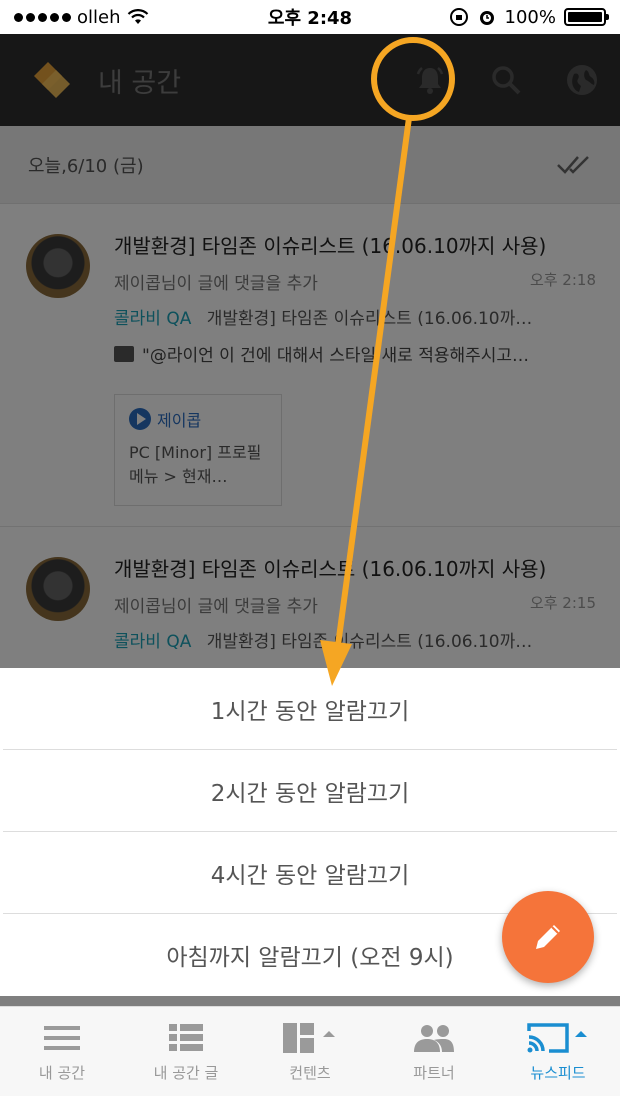  I want to click on tab-label: 뉴스피드, so click(558, 1073).